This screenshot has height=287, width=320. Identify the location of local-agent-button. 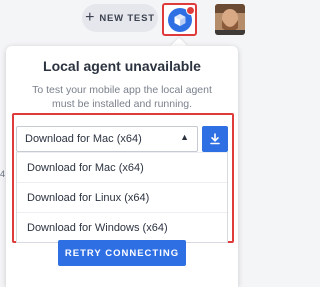
(179, 19).